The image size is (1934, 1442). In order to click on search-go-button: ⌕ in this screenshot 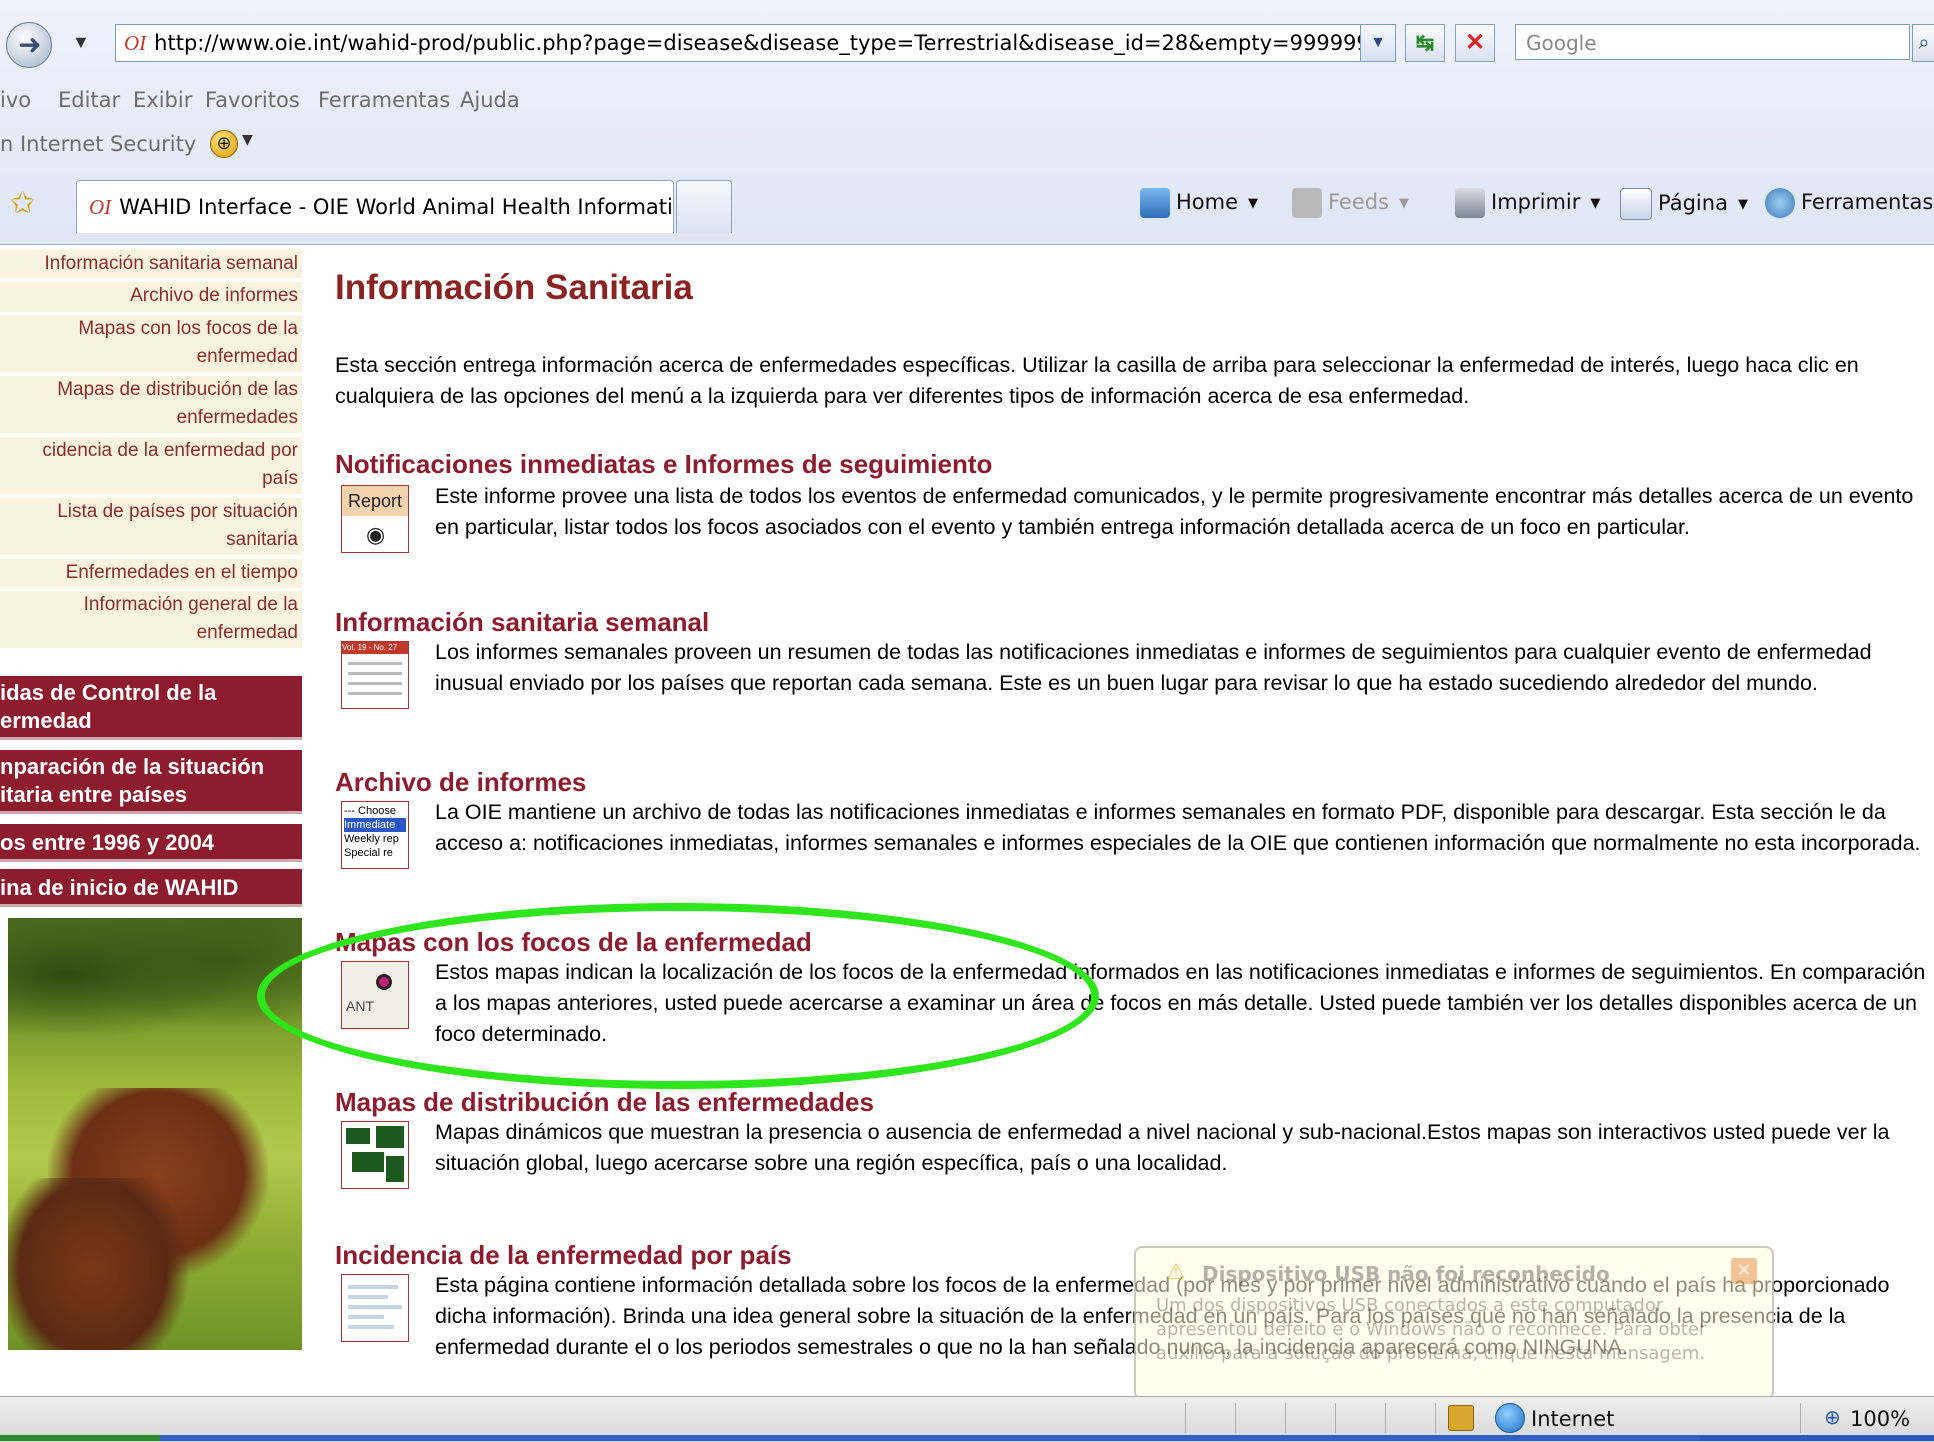, I will do `click(1923, 43)`.